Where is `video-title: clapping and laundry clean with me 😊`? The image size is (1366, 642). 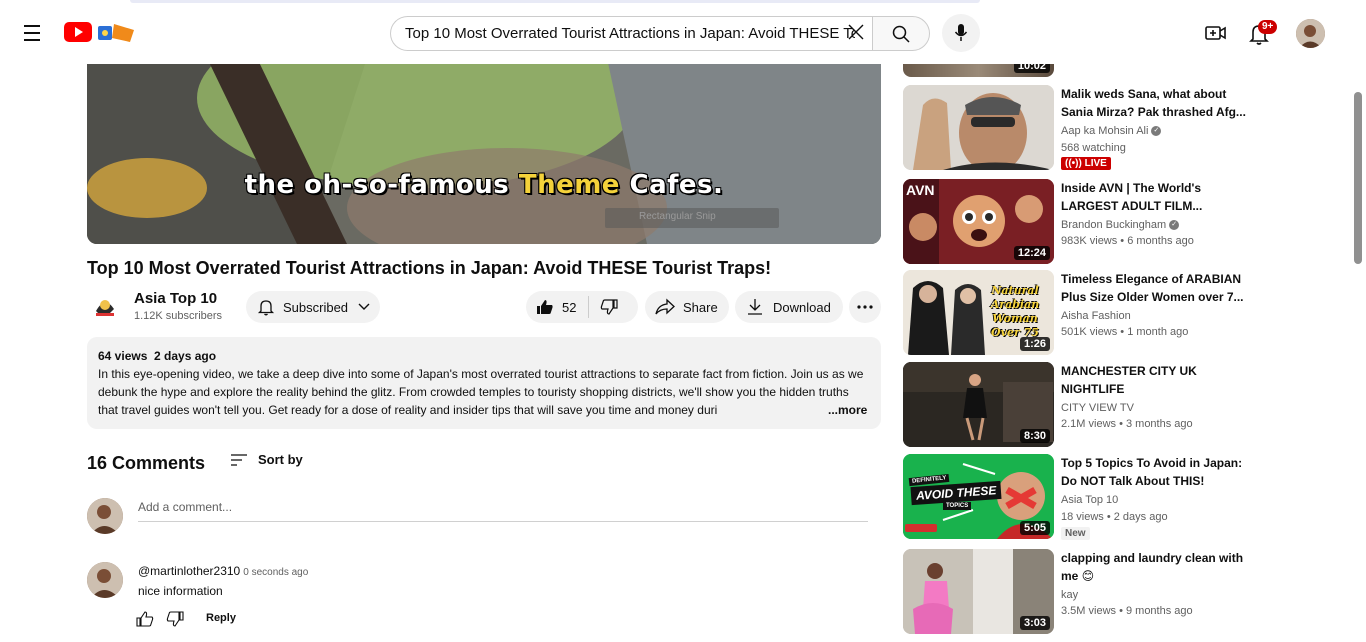
video-title: clapping and laundry clean with me 😊 is located at coordinates (1153, 567).